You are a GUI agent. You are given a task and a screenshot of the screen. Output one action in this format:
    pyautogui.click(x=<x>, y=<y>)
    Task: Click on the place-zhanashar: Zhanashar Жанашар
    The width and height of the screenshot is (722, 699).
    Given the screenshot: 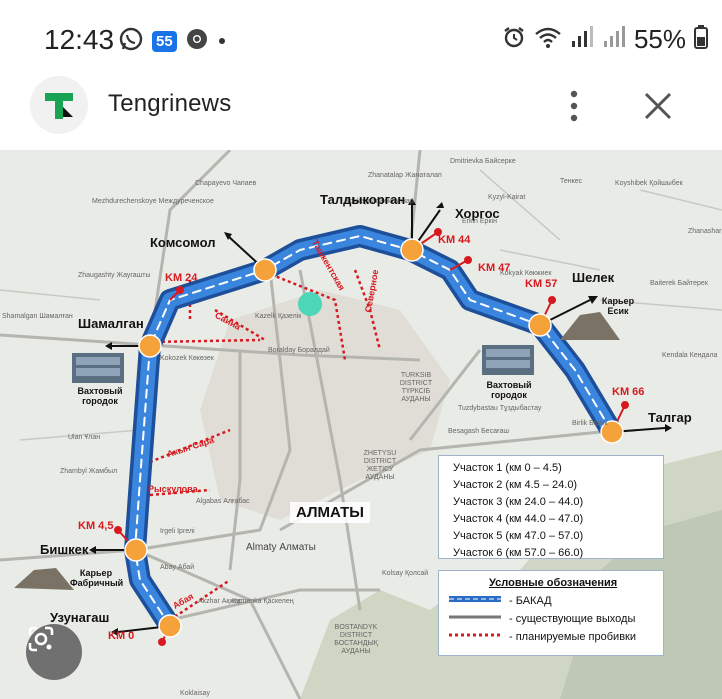 What is the action you would take?
    pyautogui.click(x=705, y=231)
    